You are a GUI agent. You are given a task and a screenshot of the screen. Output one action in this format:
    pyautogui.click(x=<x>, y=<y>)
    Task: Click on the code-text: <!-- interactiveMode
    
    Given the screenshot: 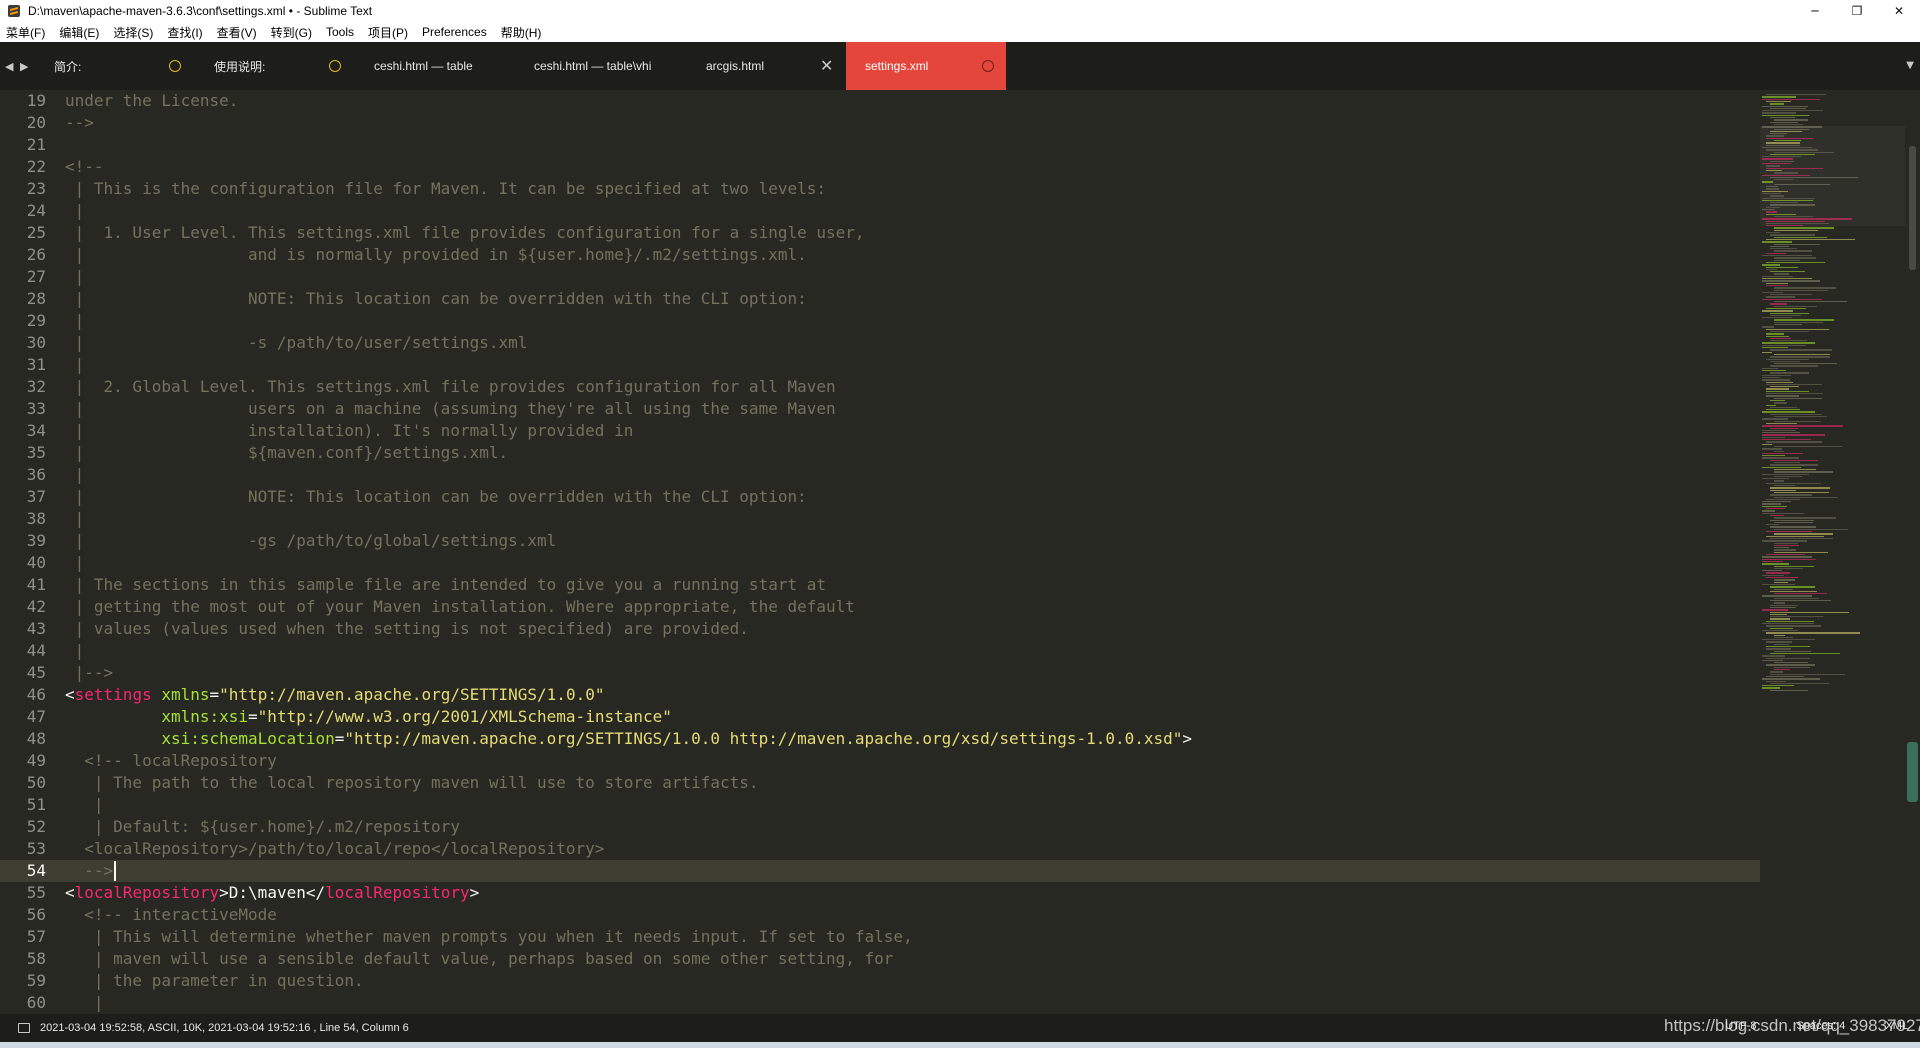 What is the action you would take?
    pyautogui.click(x=171, y=915)
    